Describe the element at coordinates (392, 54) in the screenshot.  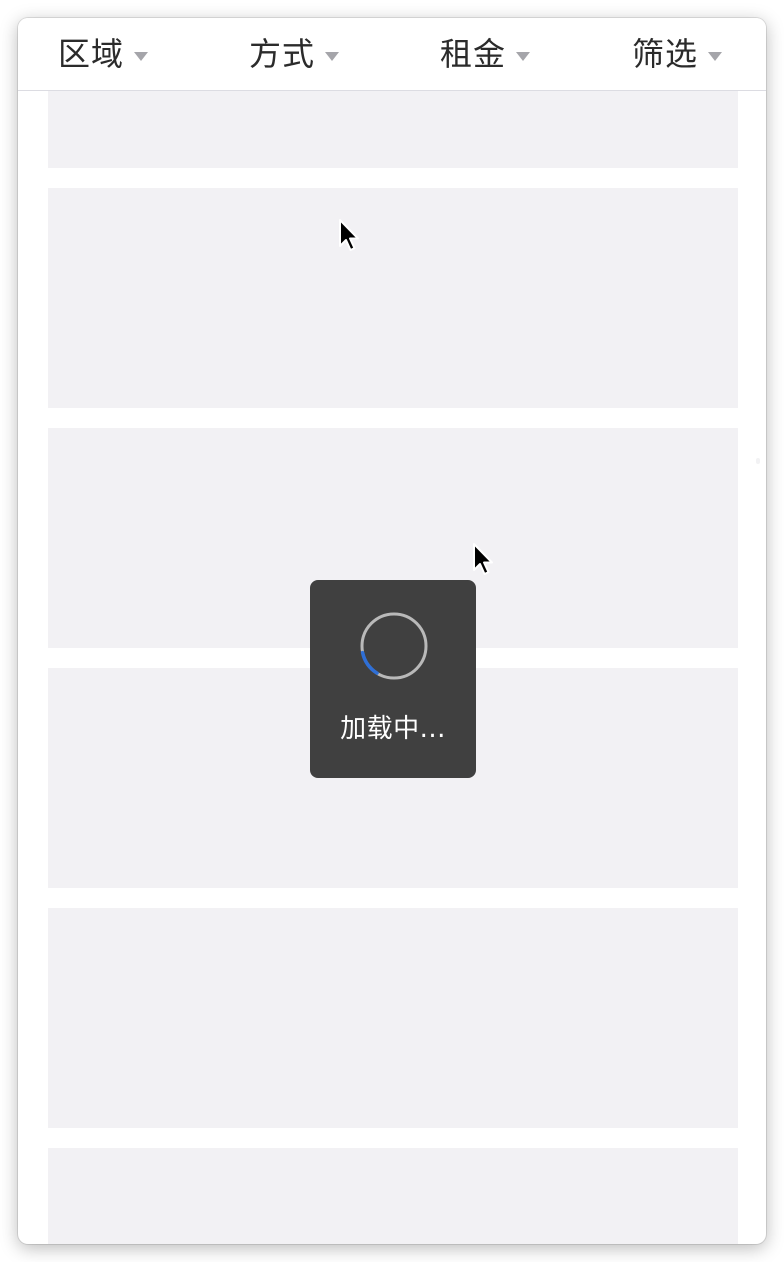
I see `filter-bar: 区域 方式 租金 筛选` at that location.